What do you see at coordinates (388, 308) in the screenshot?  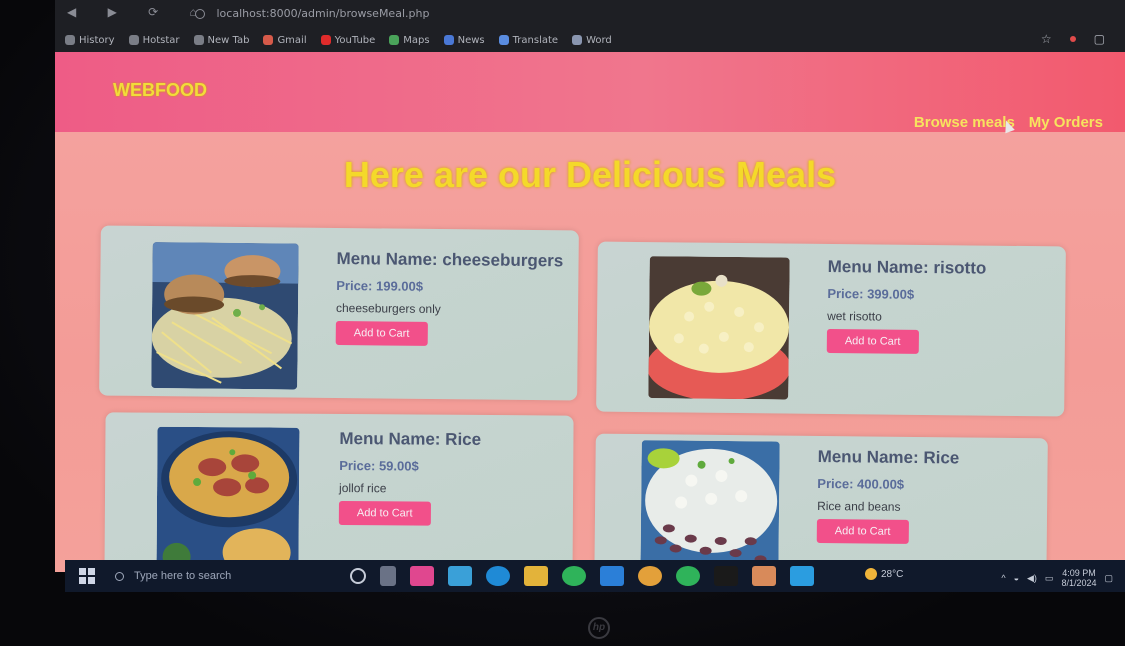 I see `meal-description: cheeseburgers only` at bounding box center [388, 308].